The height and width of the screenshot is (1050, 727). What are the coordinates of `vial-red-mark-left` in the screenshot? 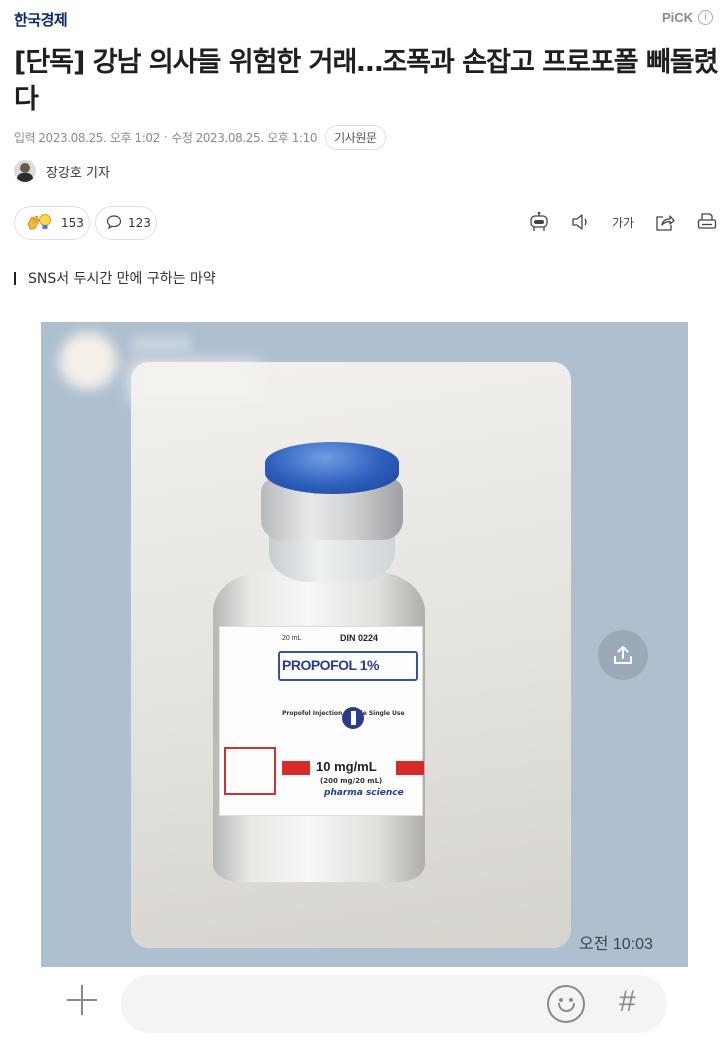 It's located at (296, 768).